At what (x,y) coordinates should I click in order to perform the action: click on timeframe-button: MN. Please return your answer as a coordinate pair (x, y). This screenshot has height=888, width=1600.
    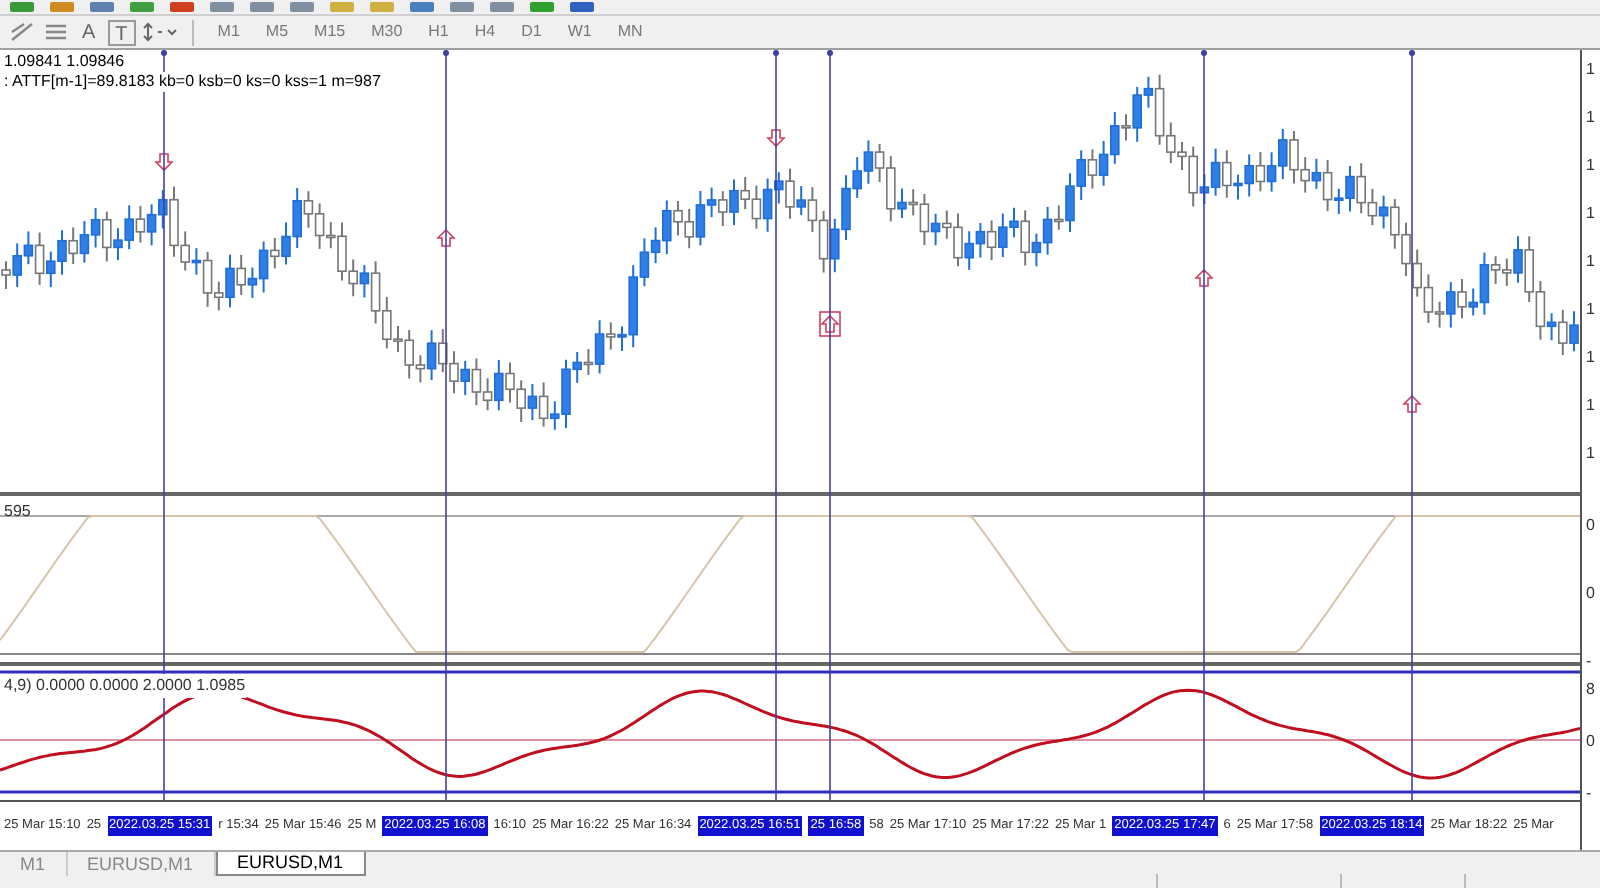
    Looking at the image, I should click on (630, 32).